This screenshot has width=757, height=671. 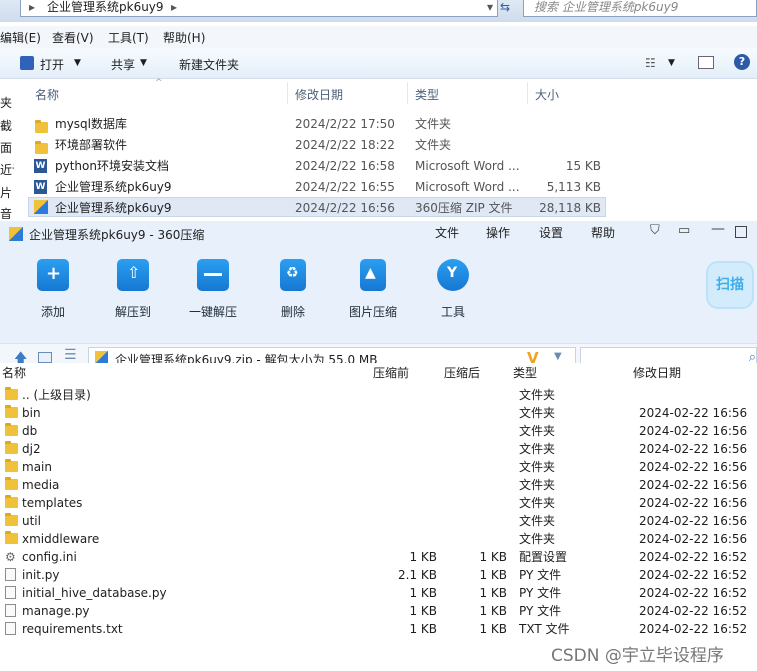 I want to click on explorer-menu-bar: 编辑(E) 查看(V) 工具(T) 帮助(H), so click(x=378, y=37).